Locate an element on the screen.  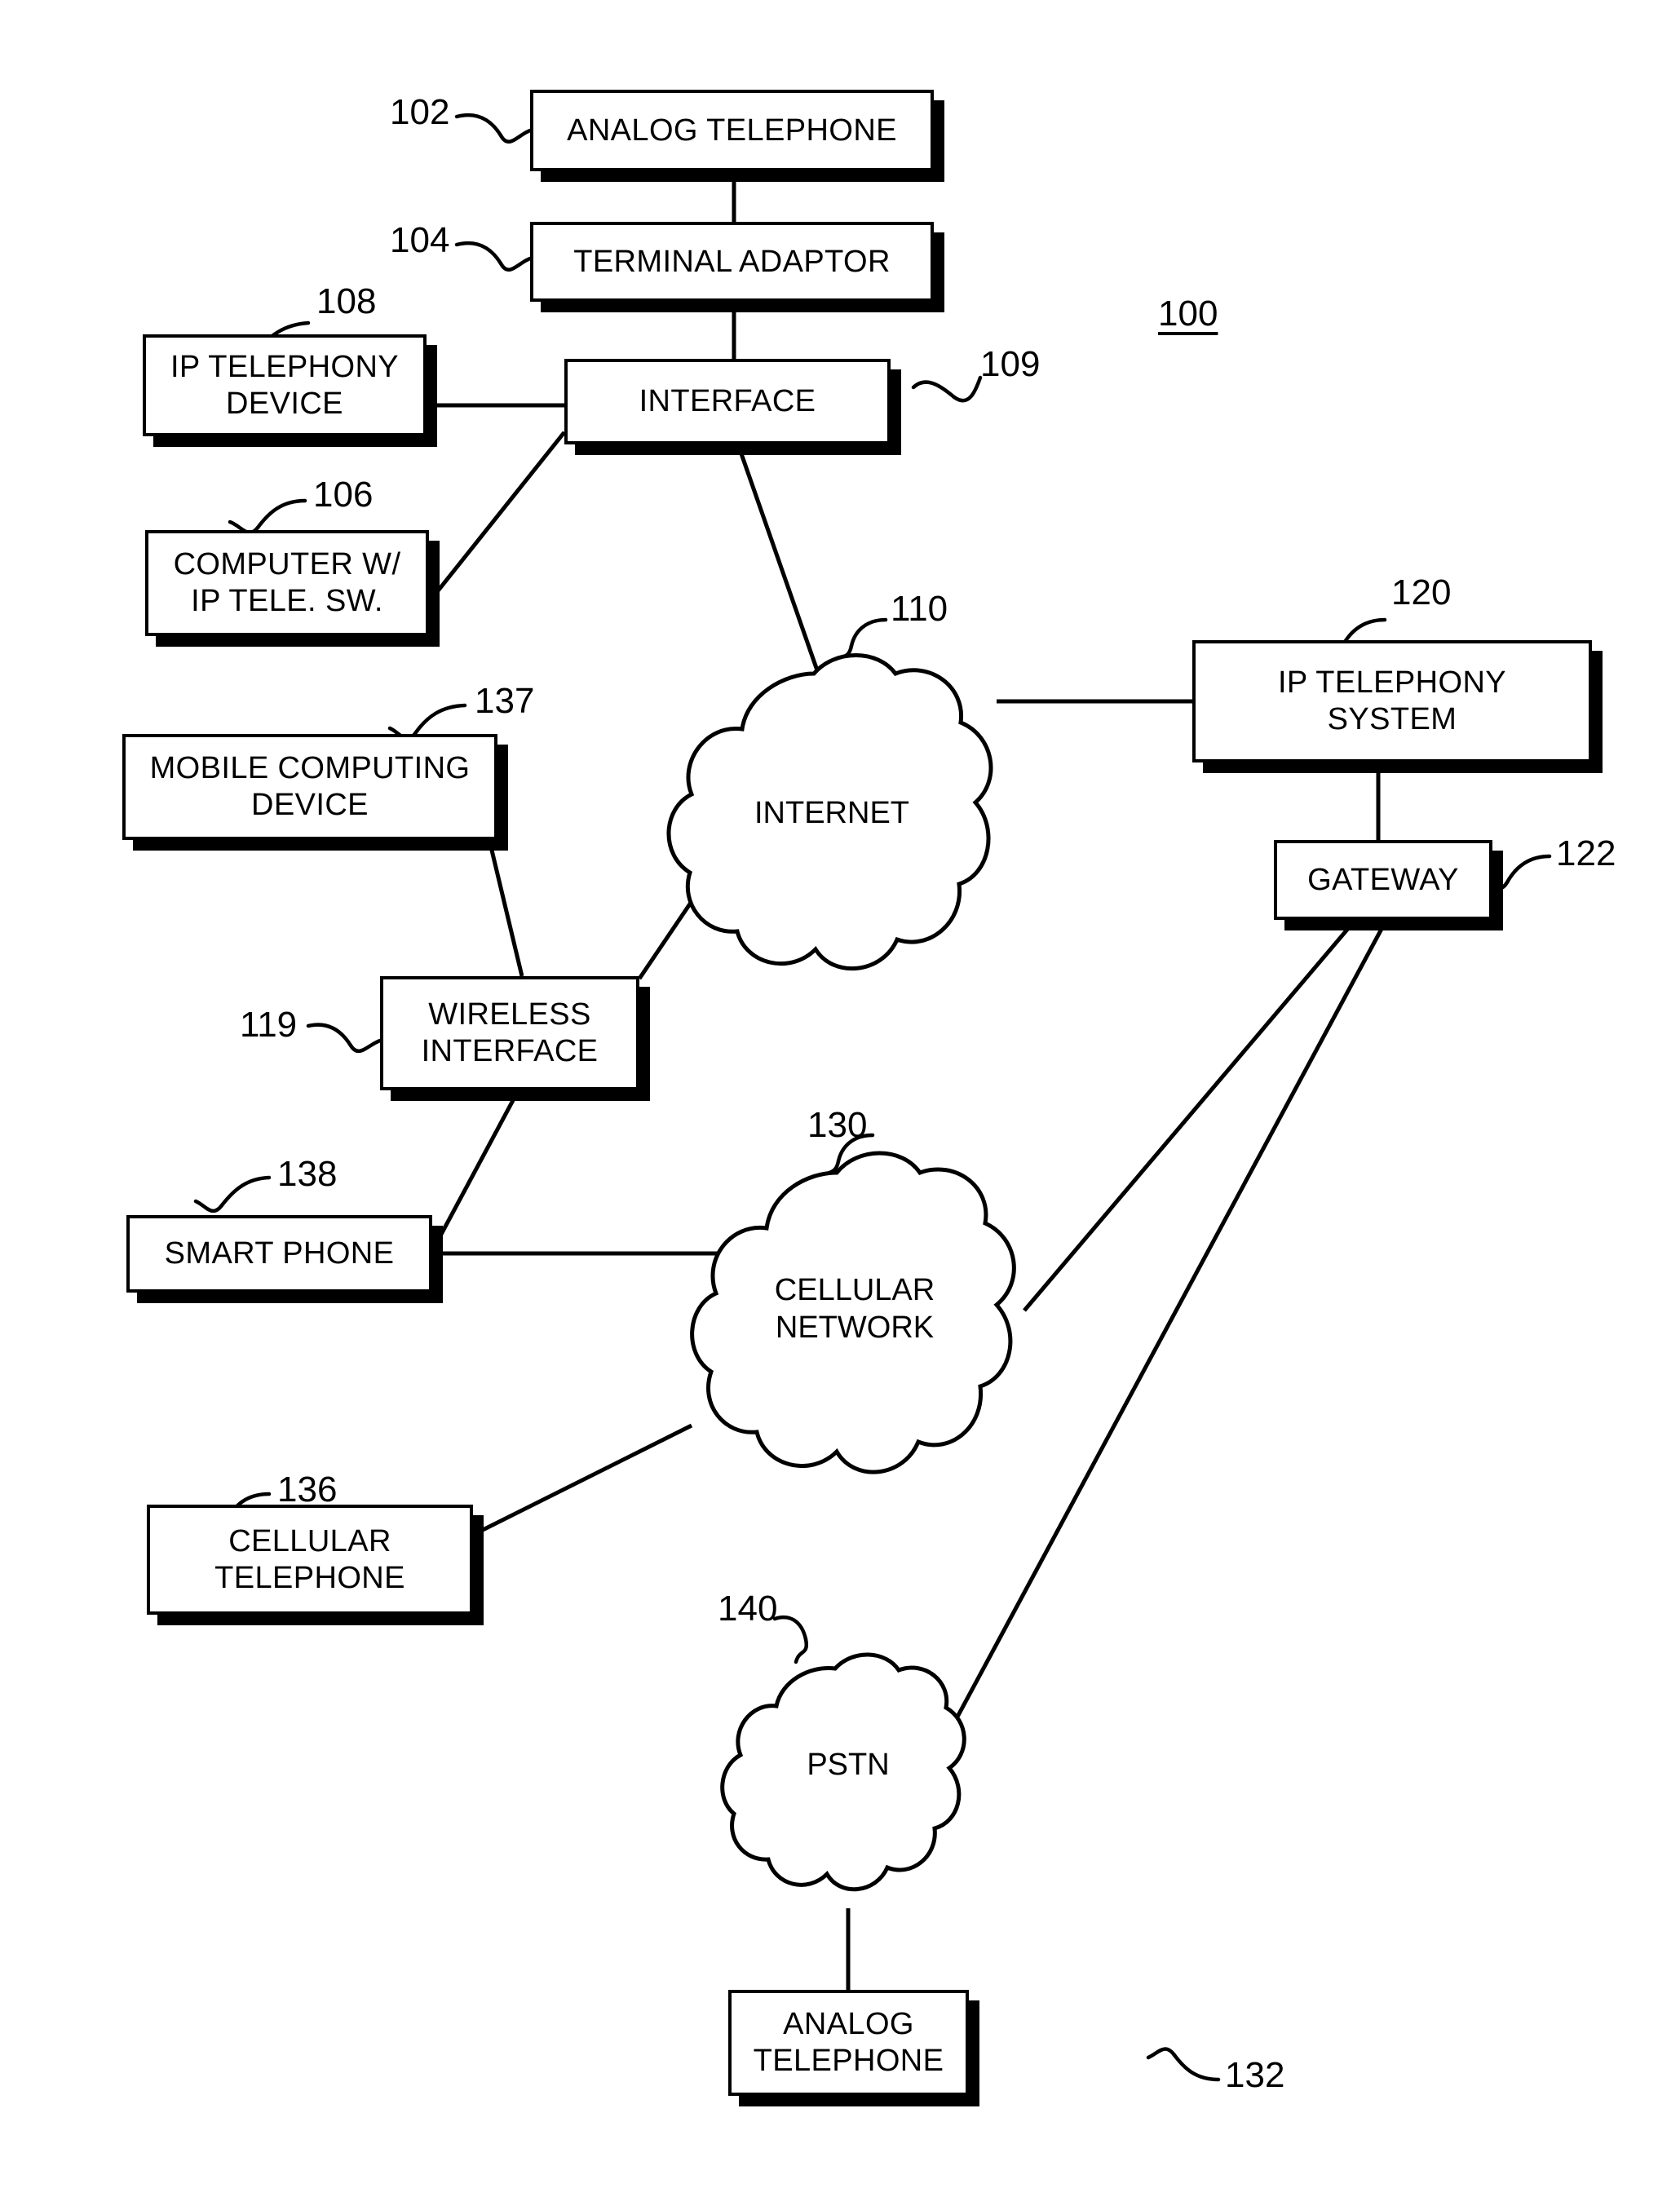
node-computer-with-ip-telephony-software-label: COMPUTER W/ IP TELE. SW. is located at coordinates (287, 582).